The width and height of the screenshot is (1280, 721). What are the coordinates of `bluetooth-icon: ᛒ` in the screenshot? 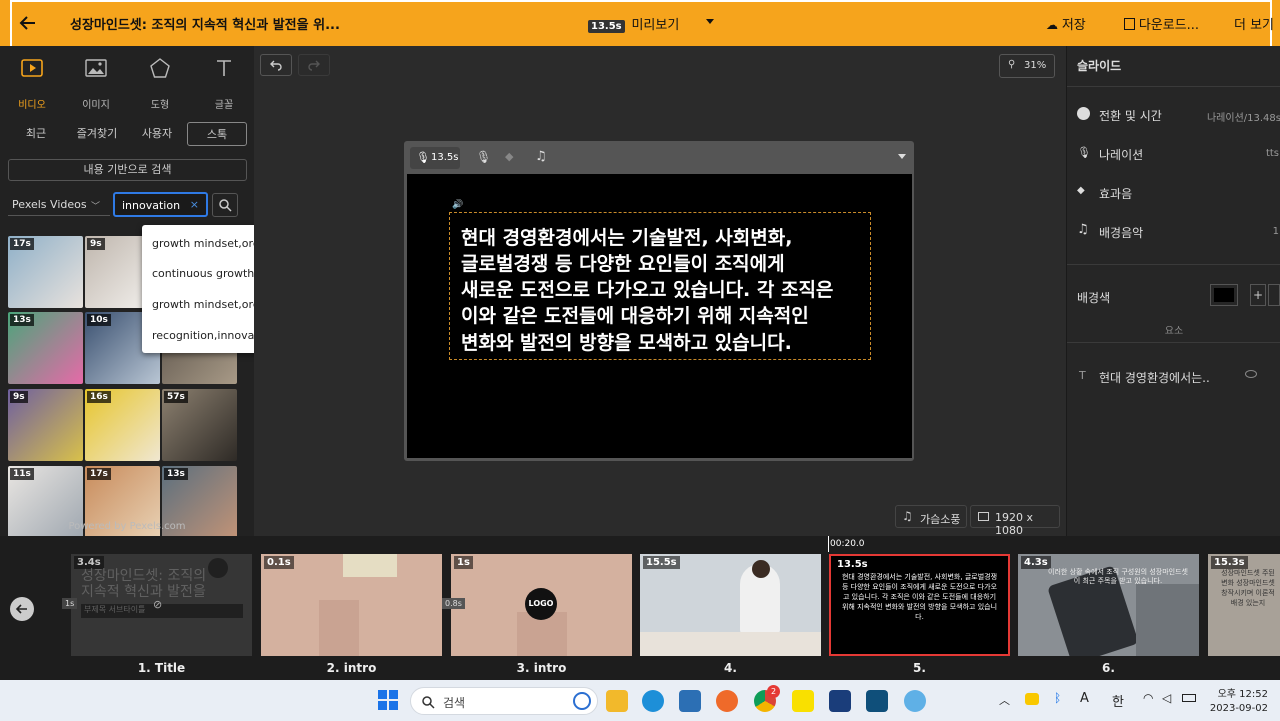 It's located at (1057, 698).